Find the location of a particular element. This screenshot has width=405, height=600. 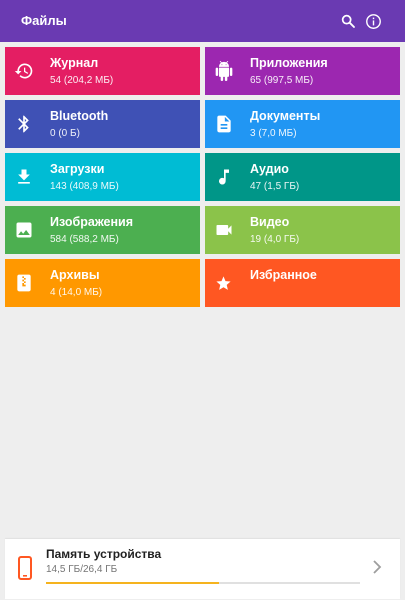

chevron-right-icon is located at coordinates (377, 569).